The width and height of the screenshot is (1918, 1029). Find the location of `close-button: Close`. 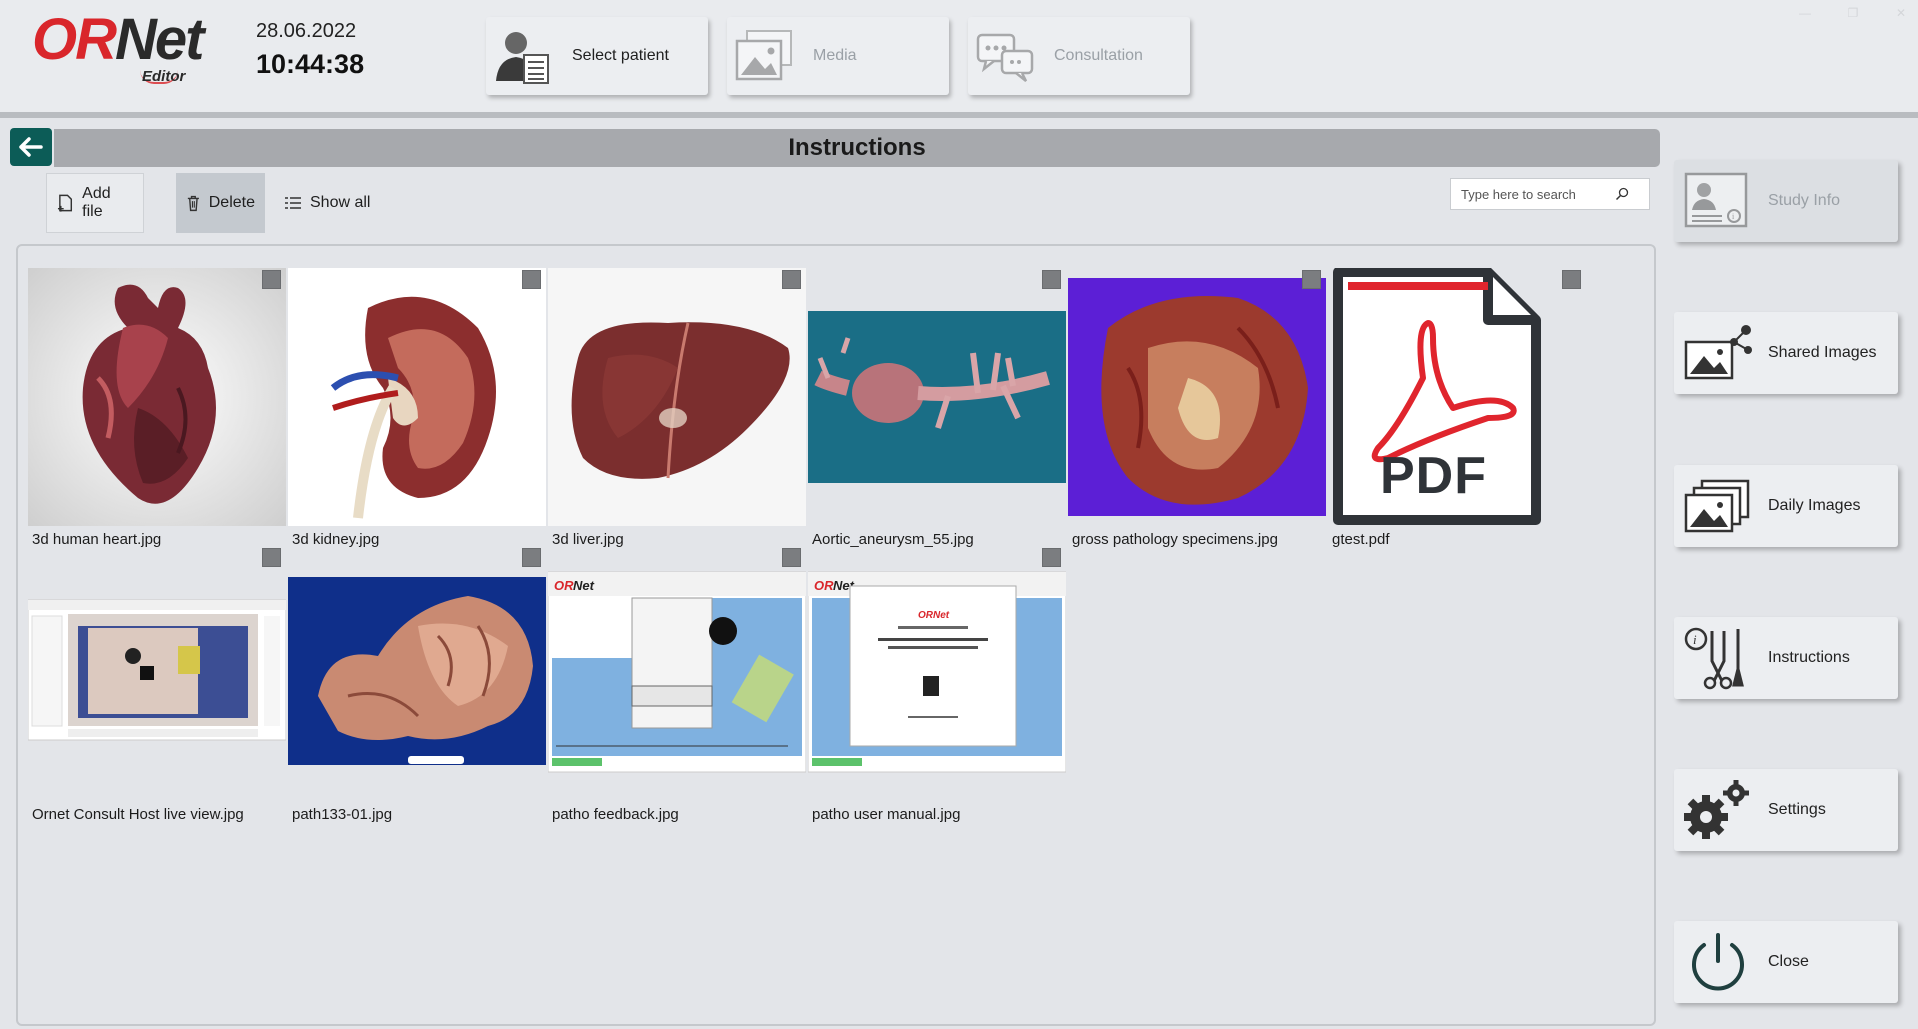

close-button: Close is located at coordinates (1786, 962).